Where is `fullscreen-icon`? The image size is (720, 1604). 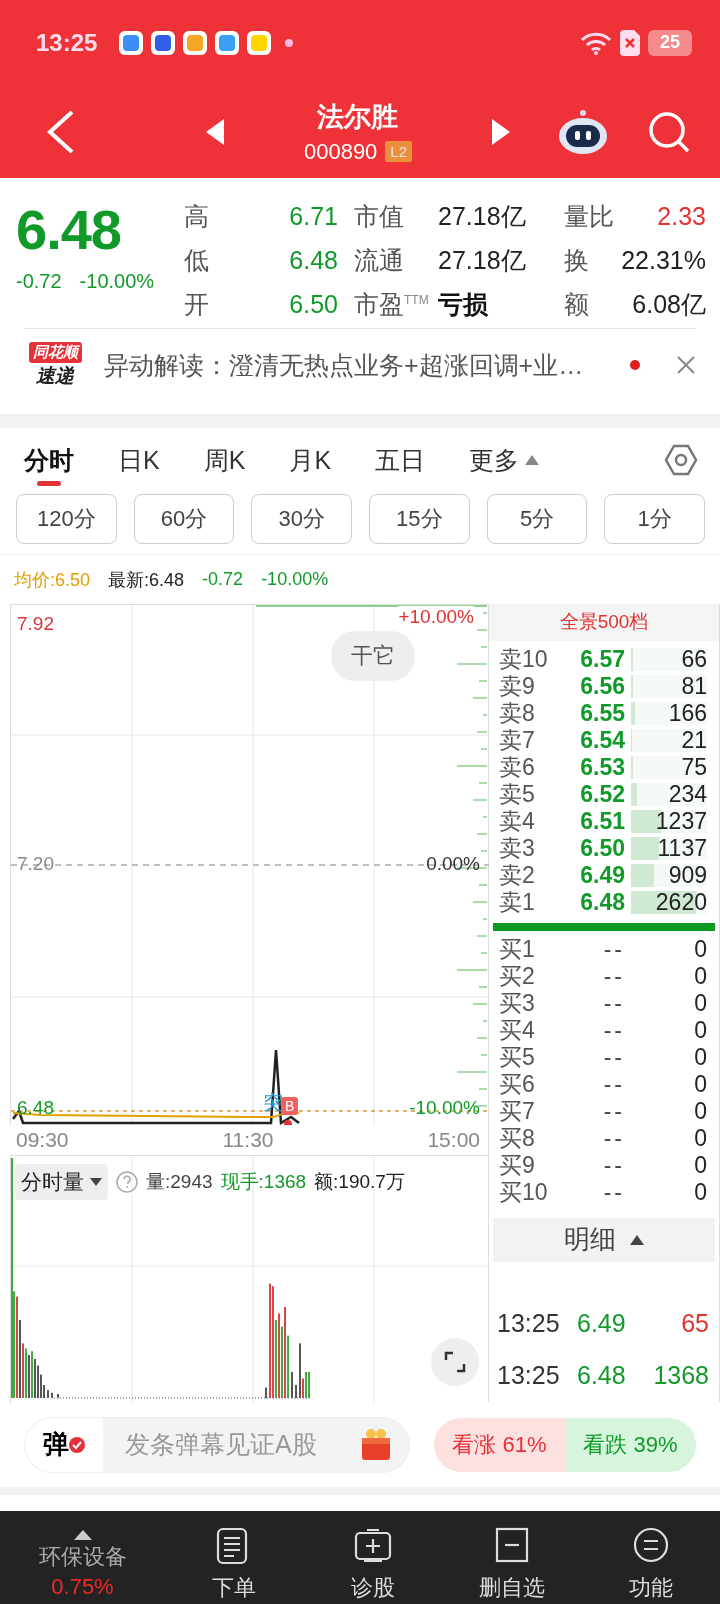
fullscreen-icon is located at coordinates (455, 1362).